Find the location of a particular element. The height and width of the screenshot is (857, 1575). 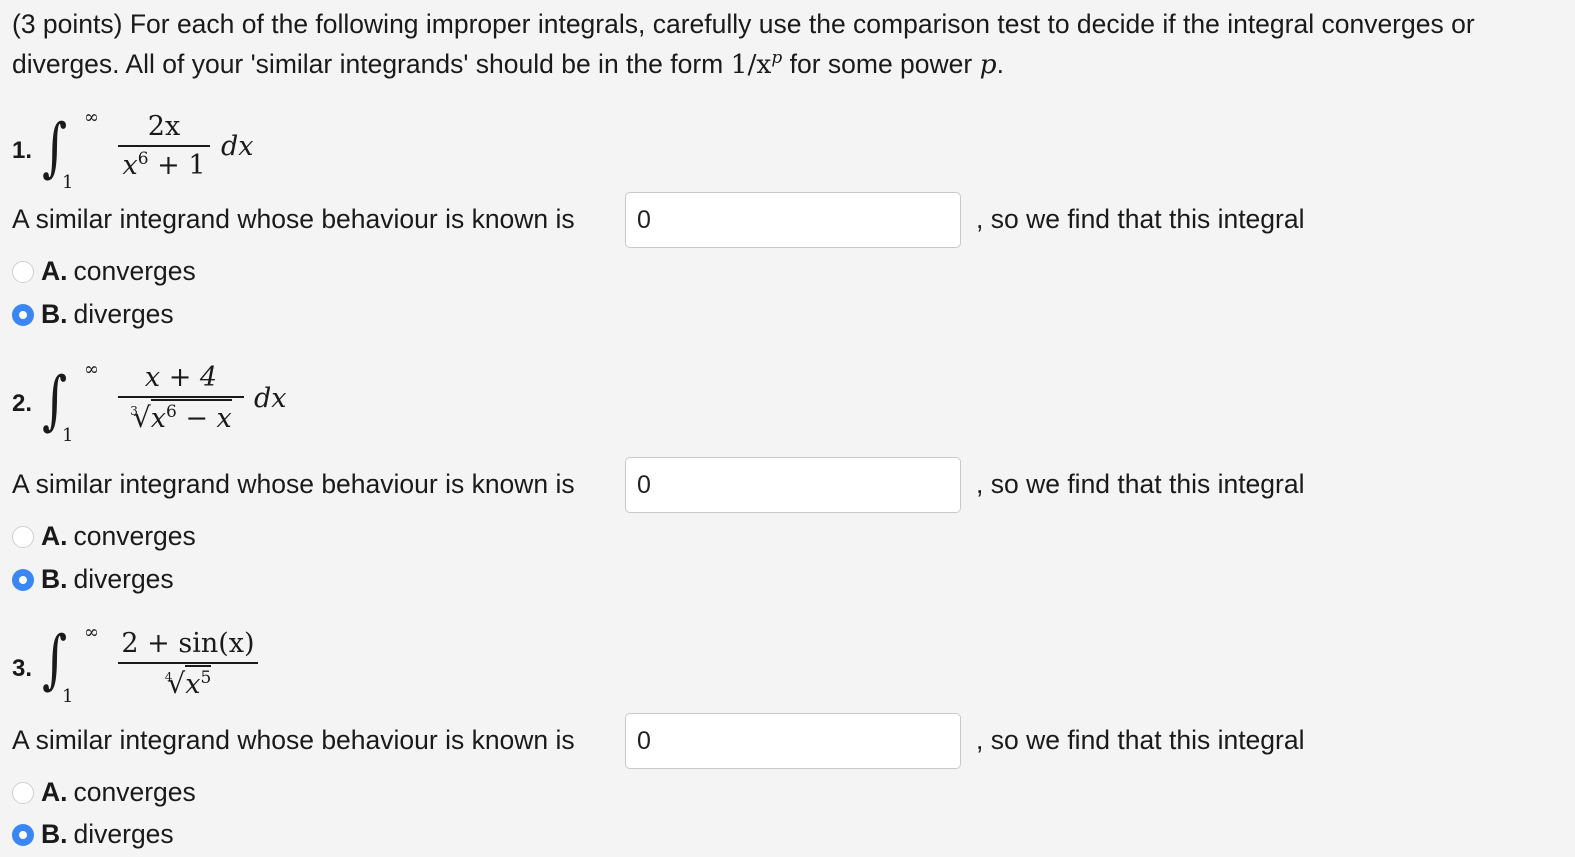

integrand-fraction: 2x x6 + 1 is located at coordinates (164, 146).